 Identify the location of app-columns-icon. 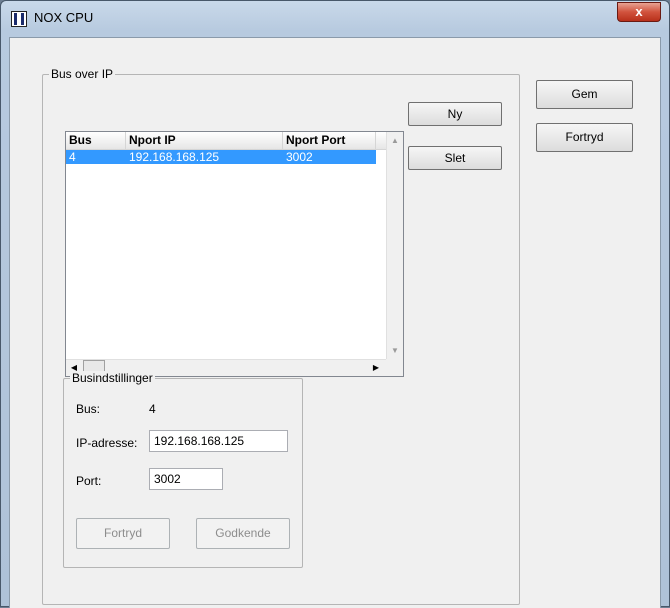
(19, 19).